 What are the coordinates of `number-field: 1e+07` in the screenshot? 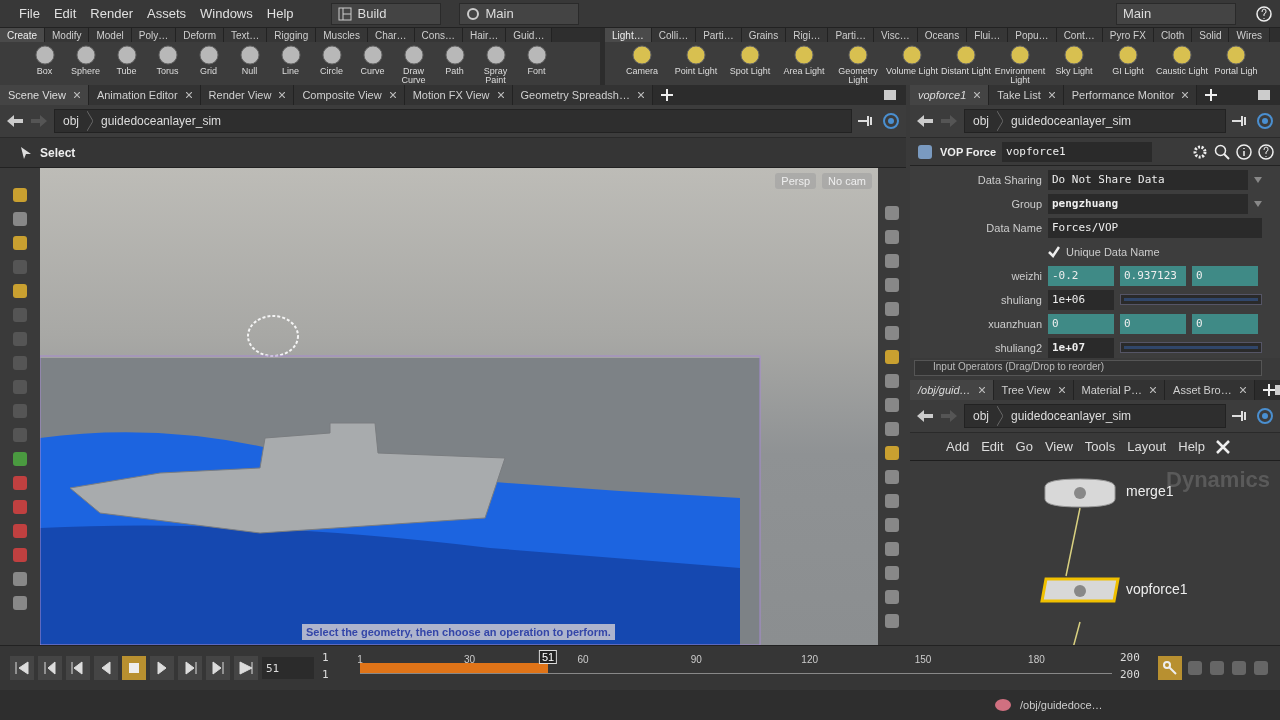 It's located at (1081, 347).